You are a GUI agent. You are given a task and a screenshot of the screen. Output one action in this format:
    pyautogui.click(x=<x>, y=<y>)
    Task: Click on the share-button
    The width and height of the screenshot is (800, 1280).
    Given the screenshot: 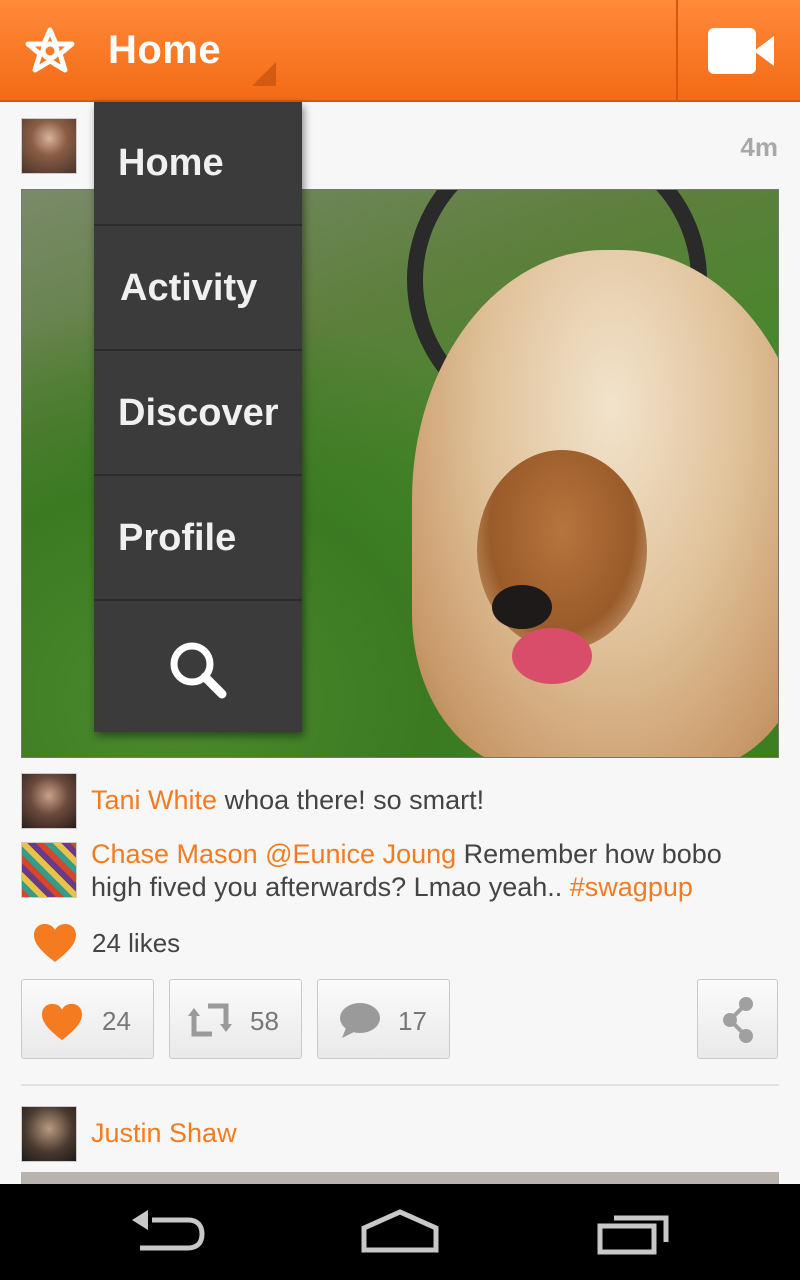 What is the action you would take?
    pyautogui.click(x=737, y=1019)
    